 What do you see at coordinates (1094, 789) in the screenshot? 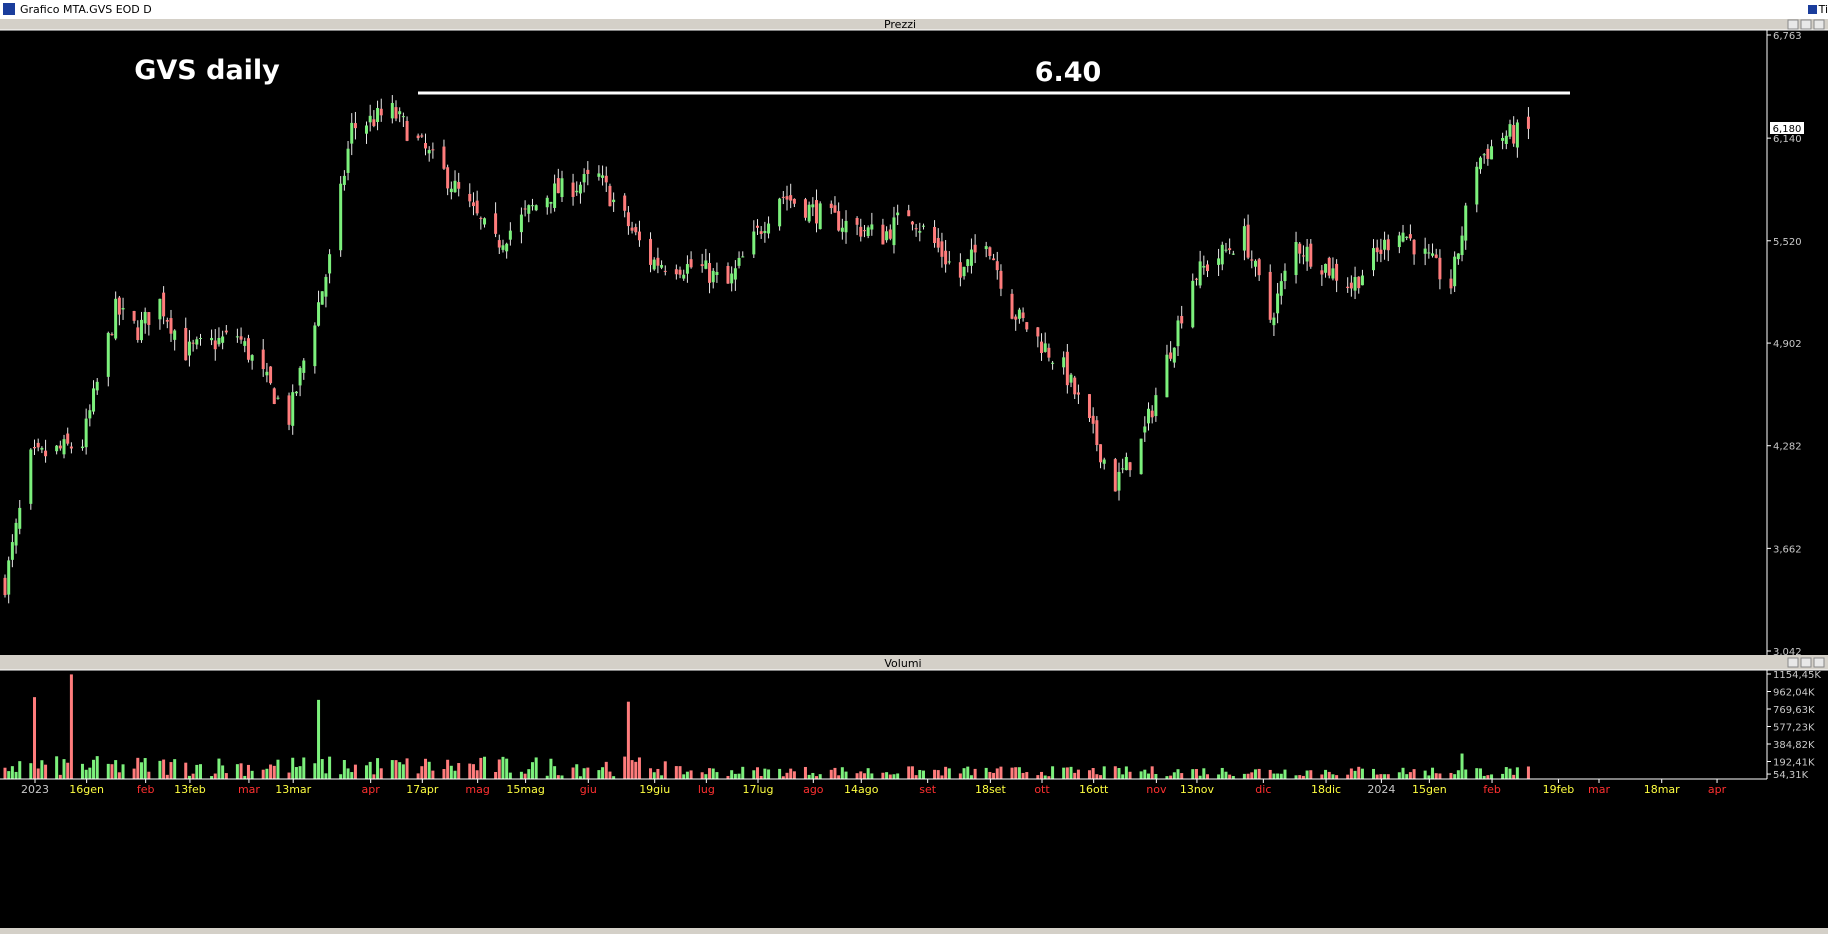
I see `x-tick-label: 16ott` at bounding box center [1094, 789].